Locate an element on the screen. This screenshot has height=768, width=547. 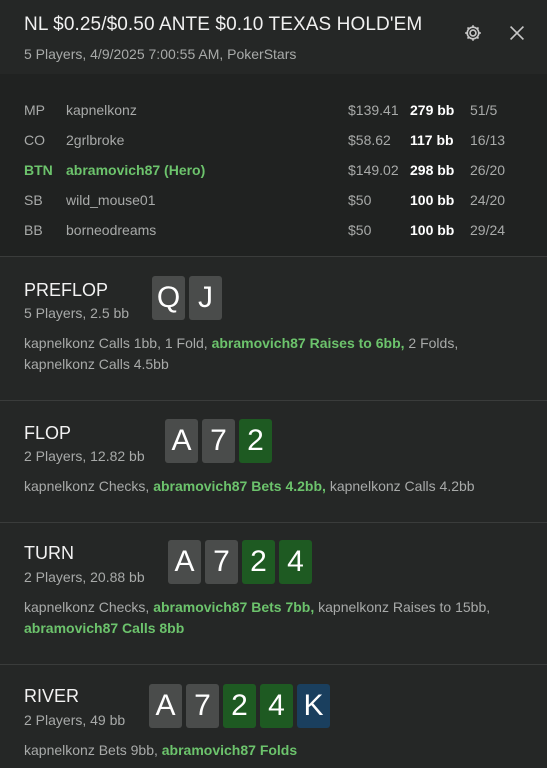
player-row: MP kapnelkonz $139.41 279 bb 51/5 is located at coordinates (273, 111).